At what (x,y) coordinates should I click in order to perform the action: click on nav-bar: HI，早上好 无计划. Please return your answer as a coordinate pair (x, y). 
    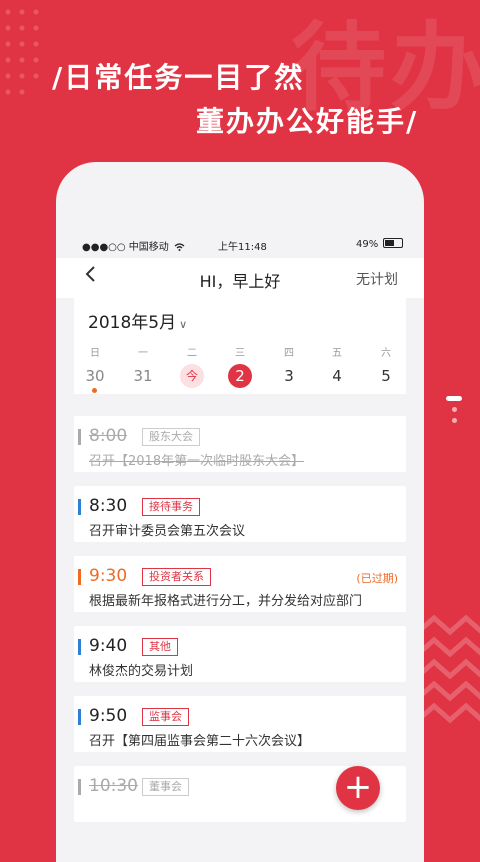
    Looking at the image, I should click on (240, 278).